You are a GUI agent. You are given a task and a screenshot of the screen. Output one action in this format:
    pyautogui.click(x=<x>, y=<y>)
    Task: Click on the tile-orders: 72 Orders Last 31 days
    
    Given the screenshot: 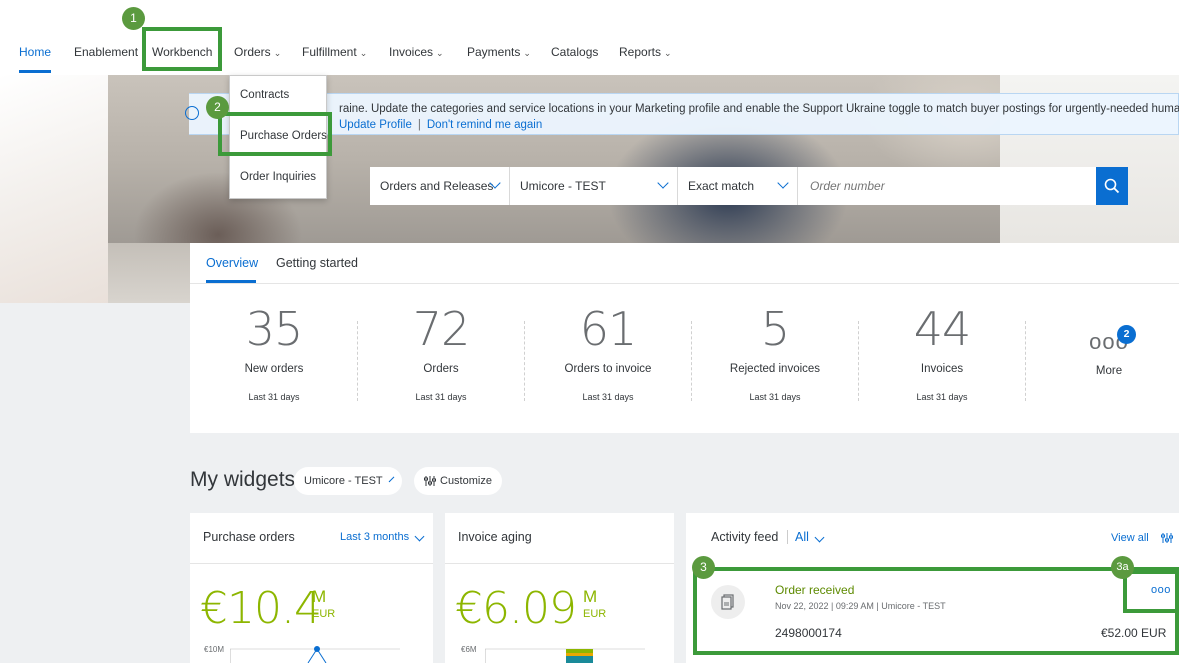 What is the action you would take?
    pyautogui.click(x=441, y=352)
    